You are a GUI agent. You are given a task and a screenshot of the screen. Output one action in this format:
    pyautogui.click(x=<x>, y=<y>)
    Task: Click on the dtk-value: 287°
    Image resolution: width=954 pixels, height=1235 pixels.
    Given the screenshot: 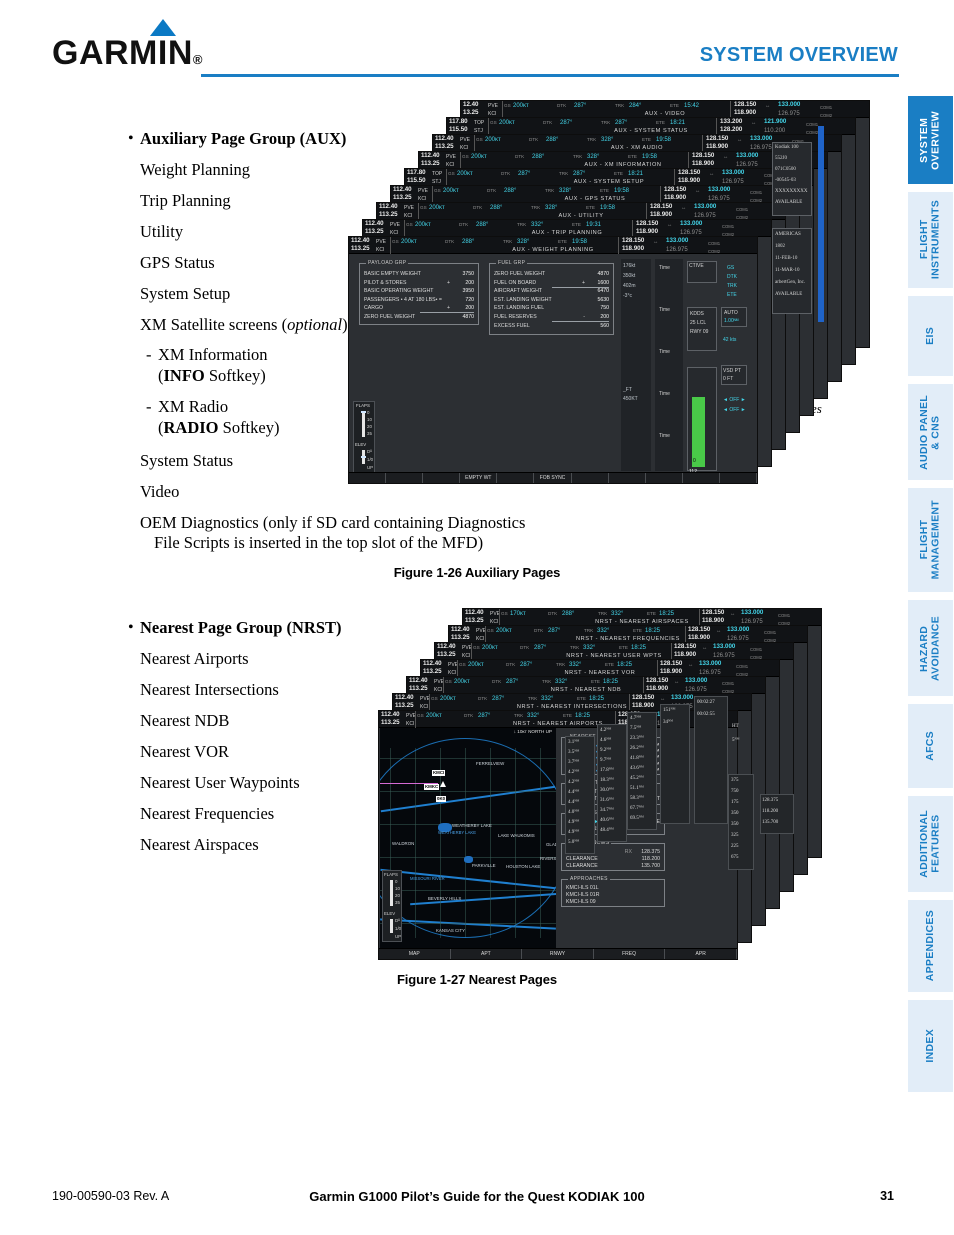 What is the action you would take?
    pyautogui.click(x=554, y=630)
    